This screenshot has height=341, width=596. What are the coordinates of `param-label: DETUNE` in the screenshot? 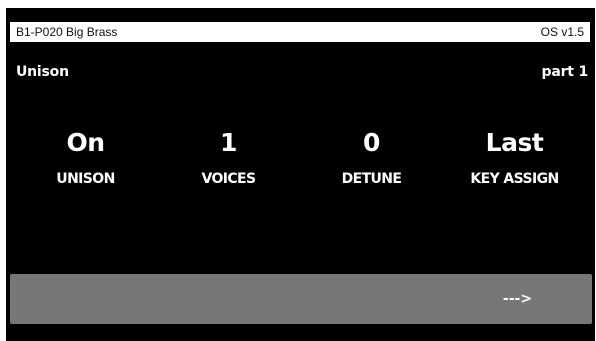 It's located at (371, 179).